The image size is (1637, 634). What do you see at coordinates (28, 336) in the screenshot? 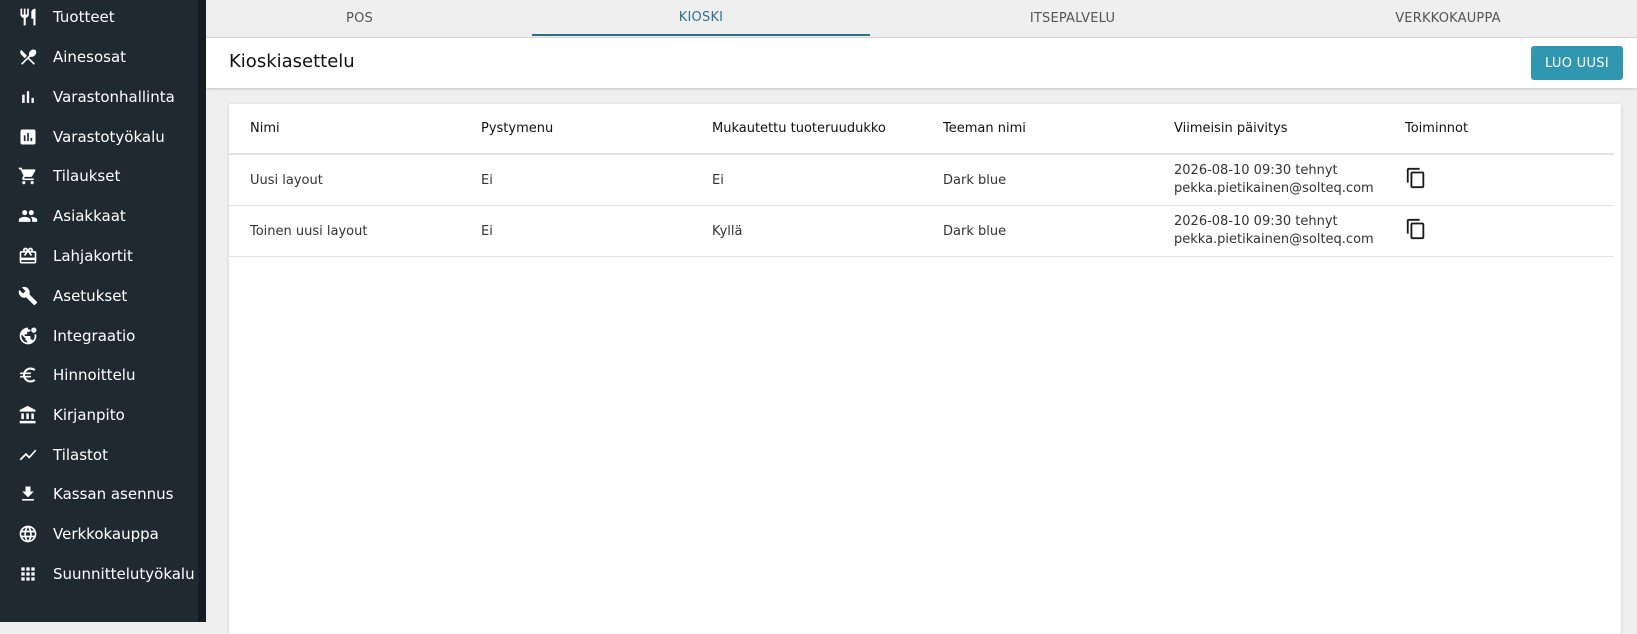
I see `globe-gear-icon` at bounding box center [28, 336].